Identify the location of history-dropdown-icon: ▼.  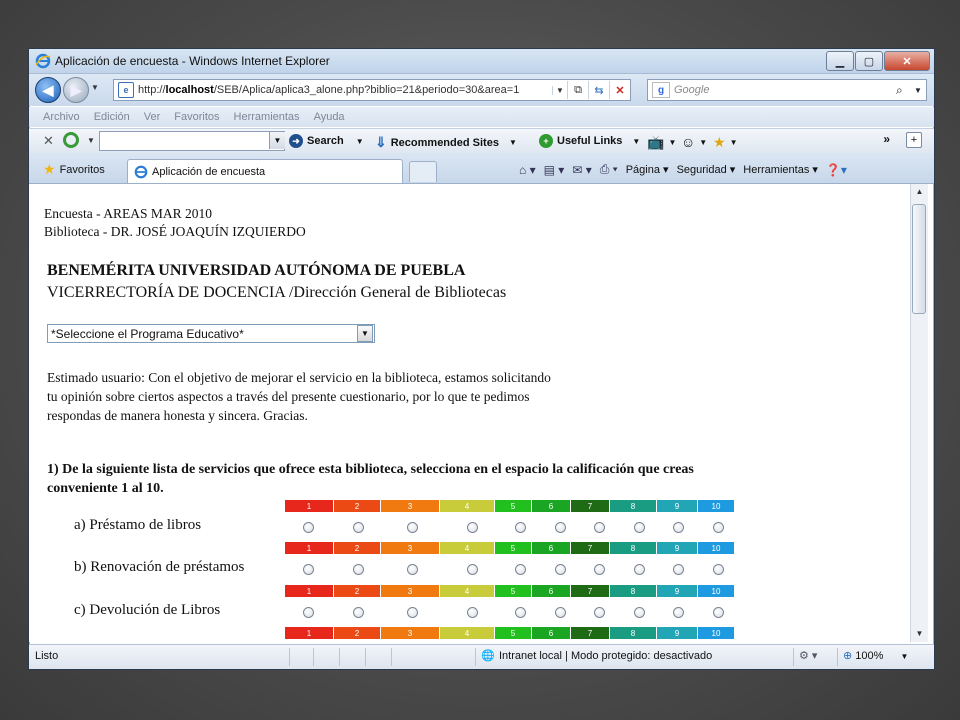
(95, 87).